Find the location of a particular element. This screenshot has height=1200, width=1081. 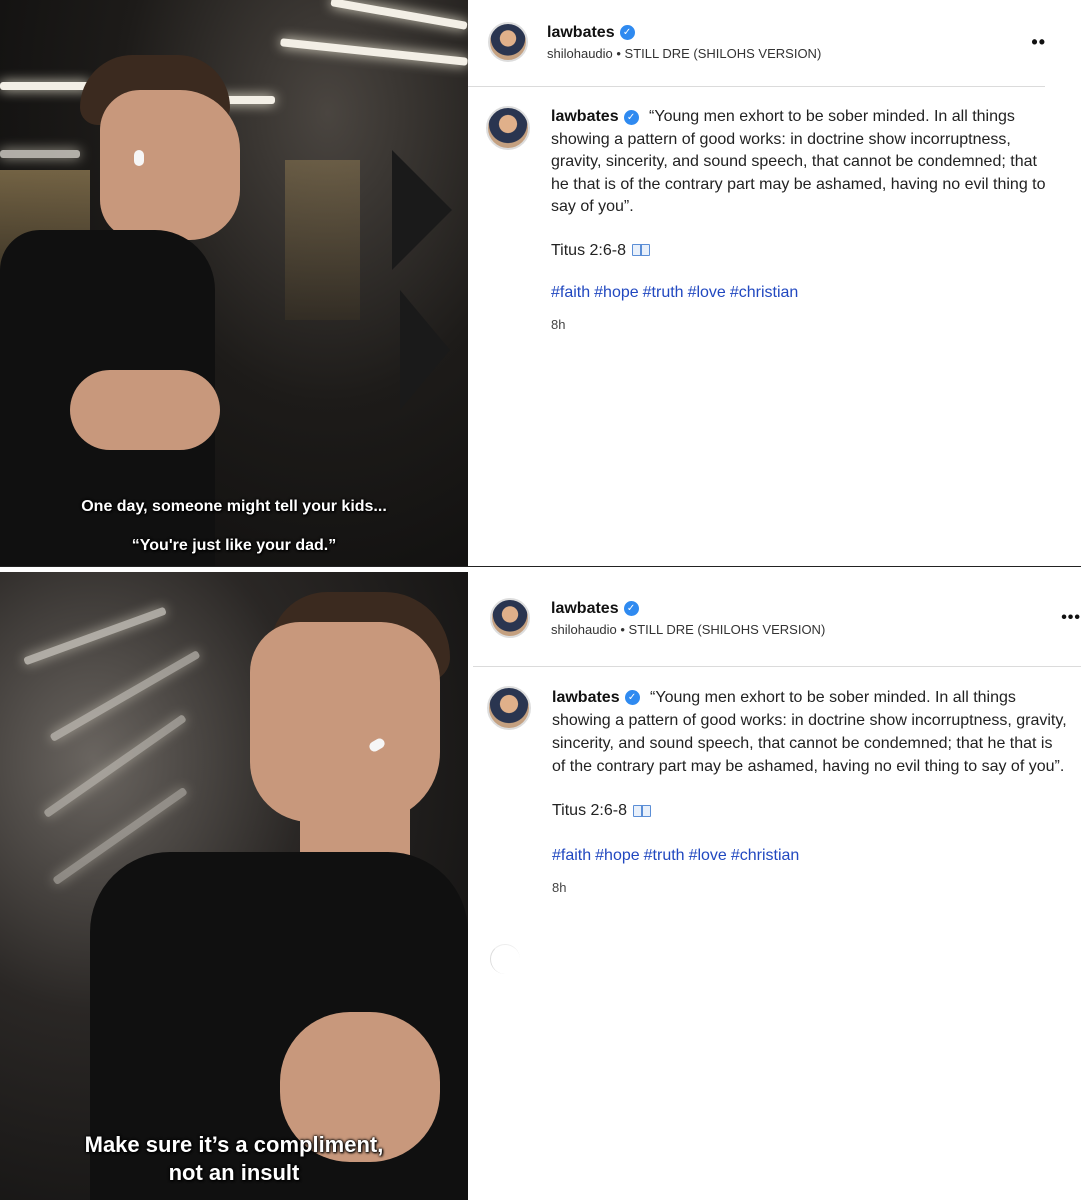

more-options-button: •• is located at coordinates (1038, 42).